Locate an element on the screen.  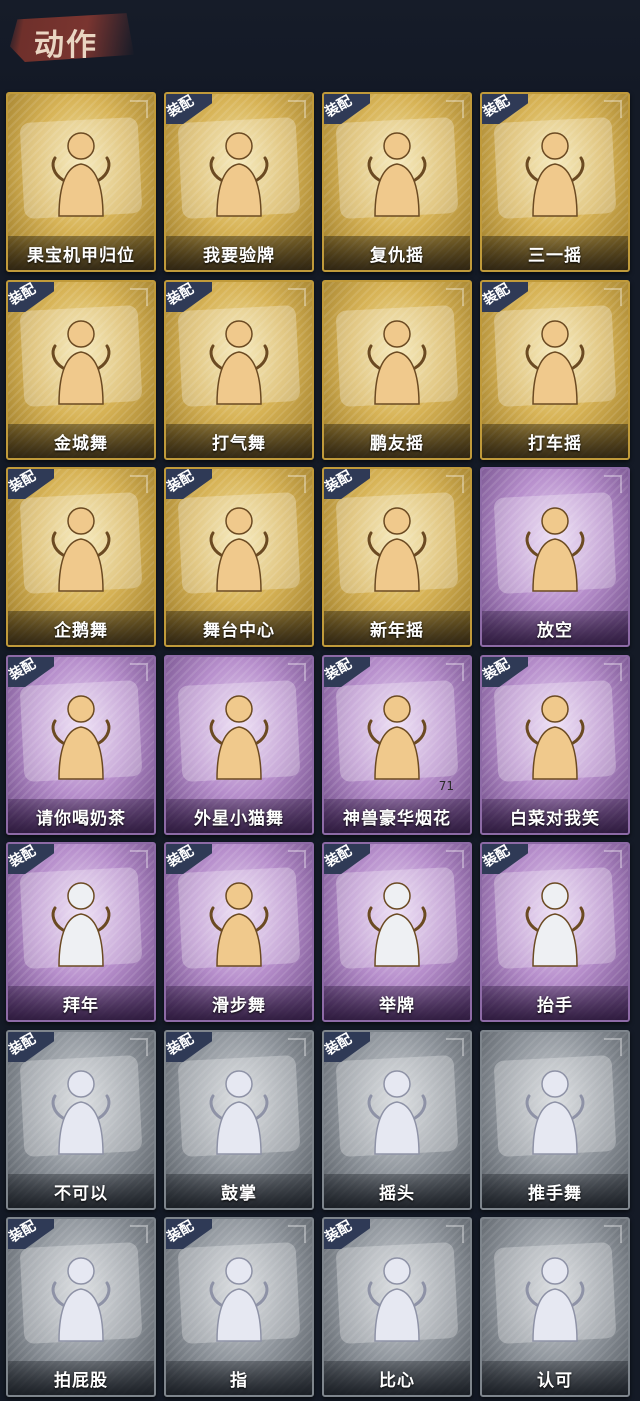
emote-card: 装配举牌 is located at coordinates (397, 932).